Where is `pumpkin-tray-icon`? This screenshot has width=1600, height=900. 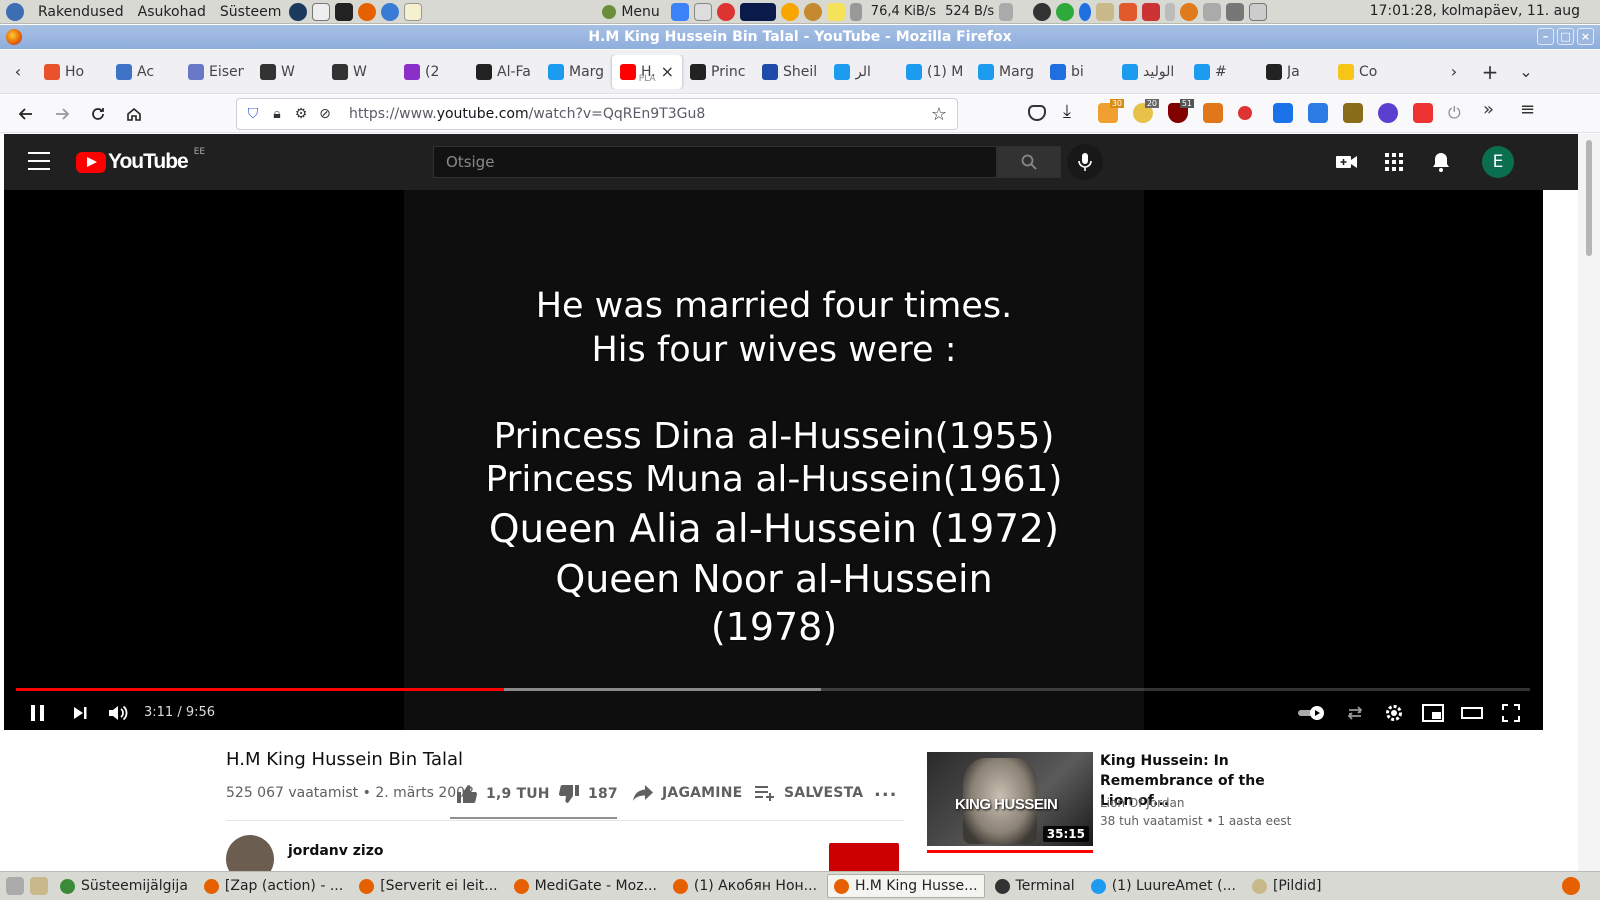
pumpkin-tray-icon is located at coordinates (1189, 11).